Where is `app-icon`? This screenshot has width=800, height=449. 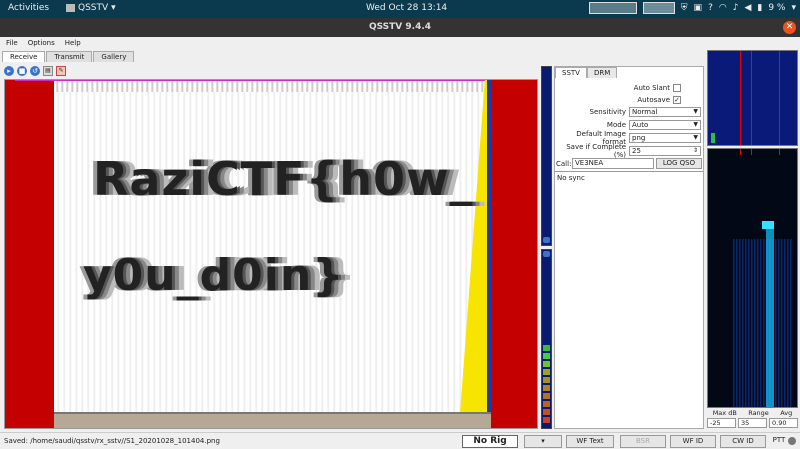
app-icon is located at coordinates (70, 8).